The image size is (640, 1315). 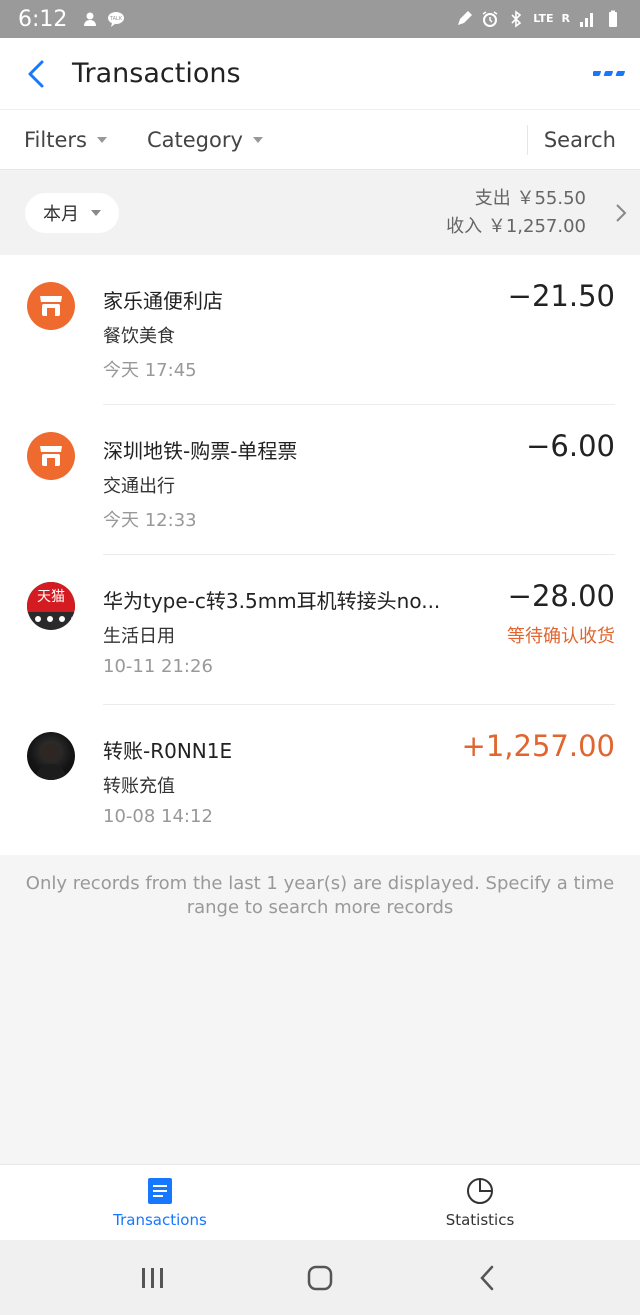 I want to click on back-button, so click(x=36, y=74).